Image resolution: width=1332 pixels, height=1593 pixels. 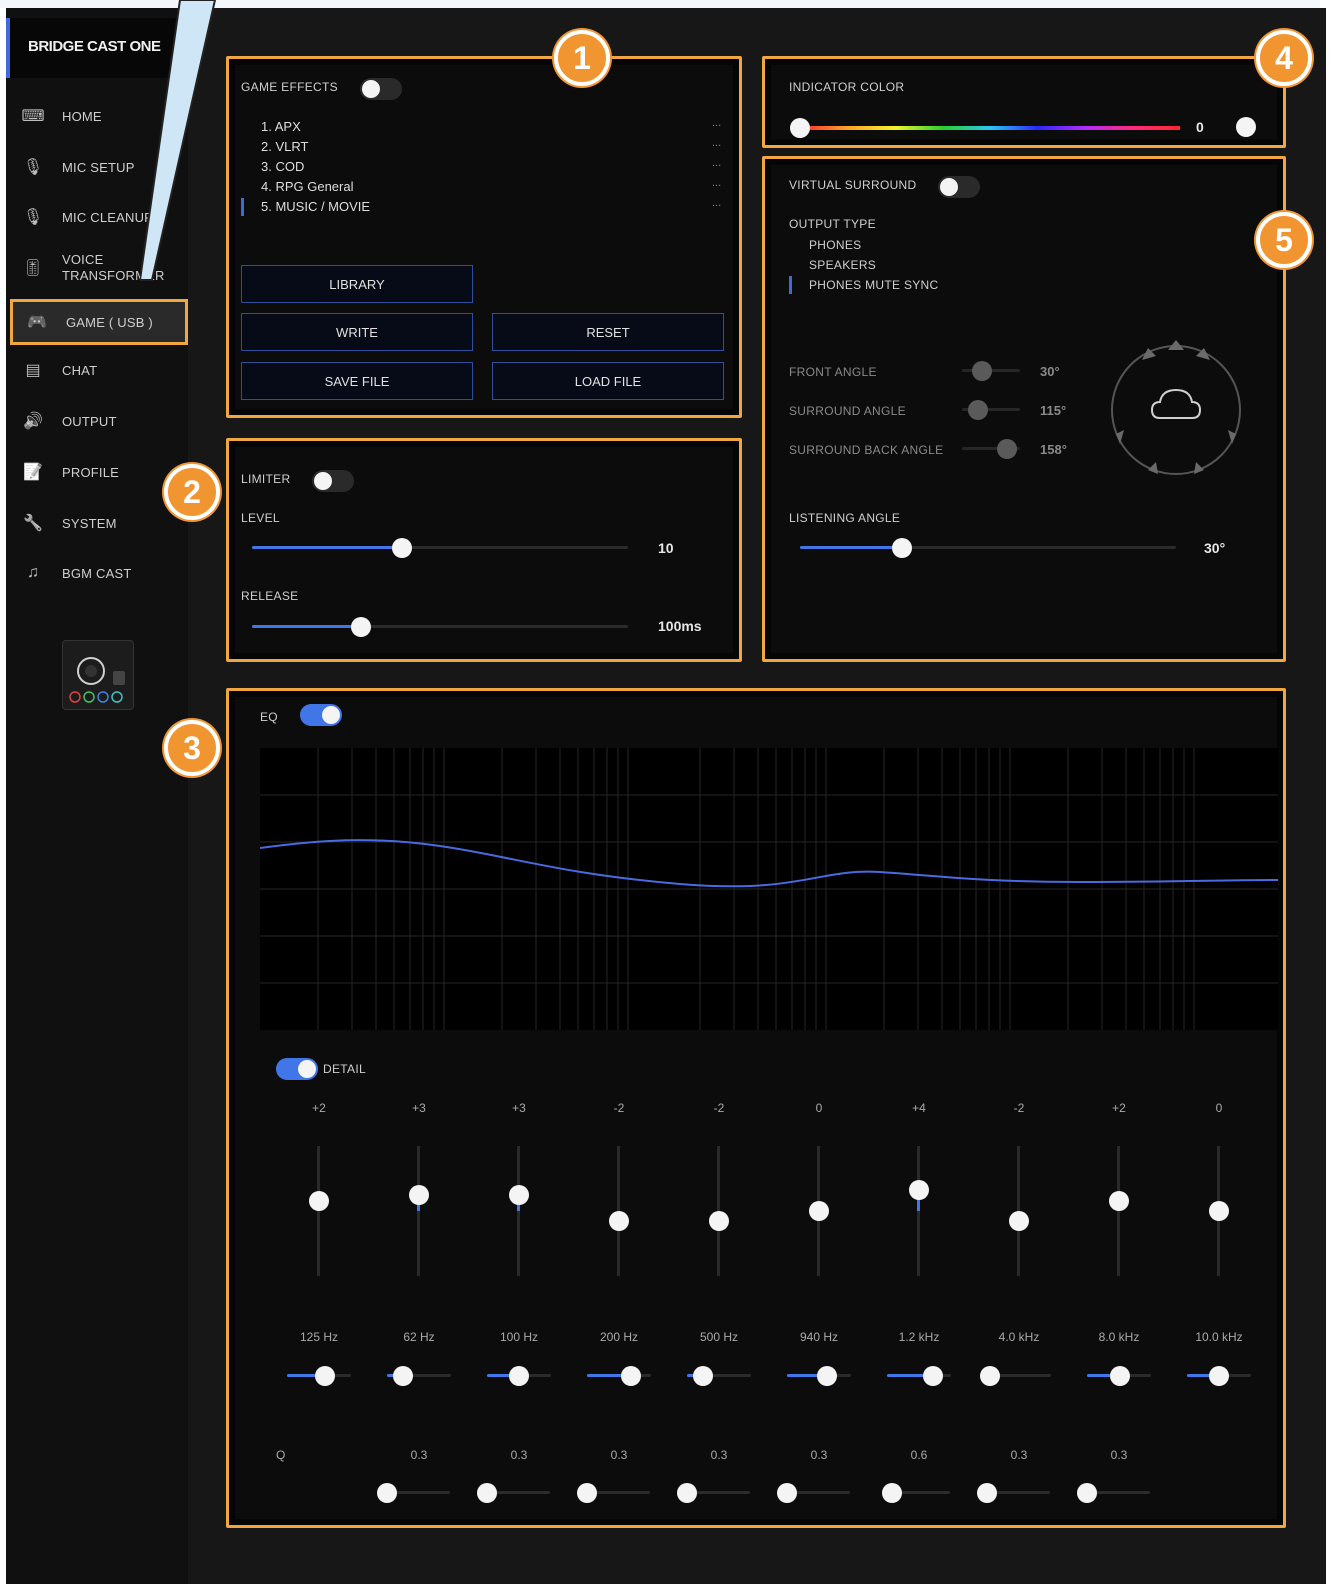 I want to click on sidebar-item-bgm-cast: ♫ BGM CAST, so click(x=97, y=573).